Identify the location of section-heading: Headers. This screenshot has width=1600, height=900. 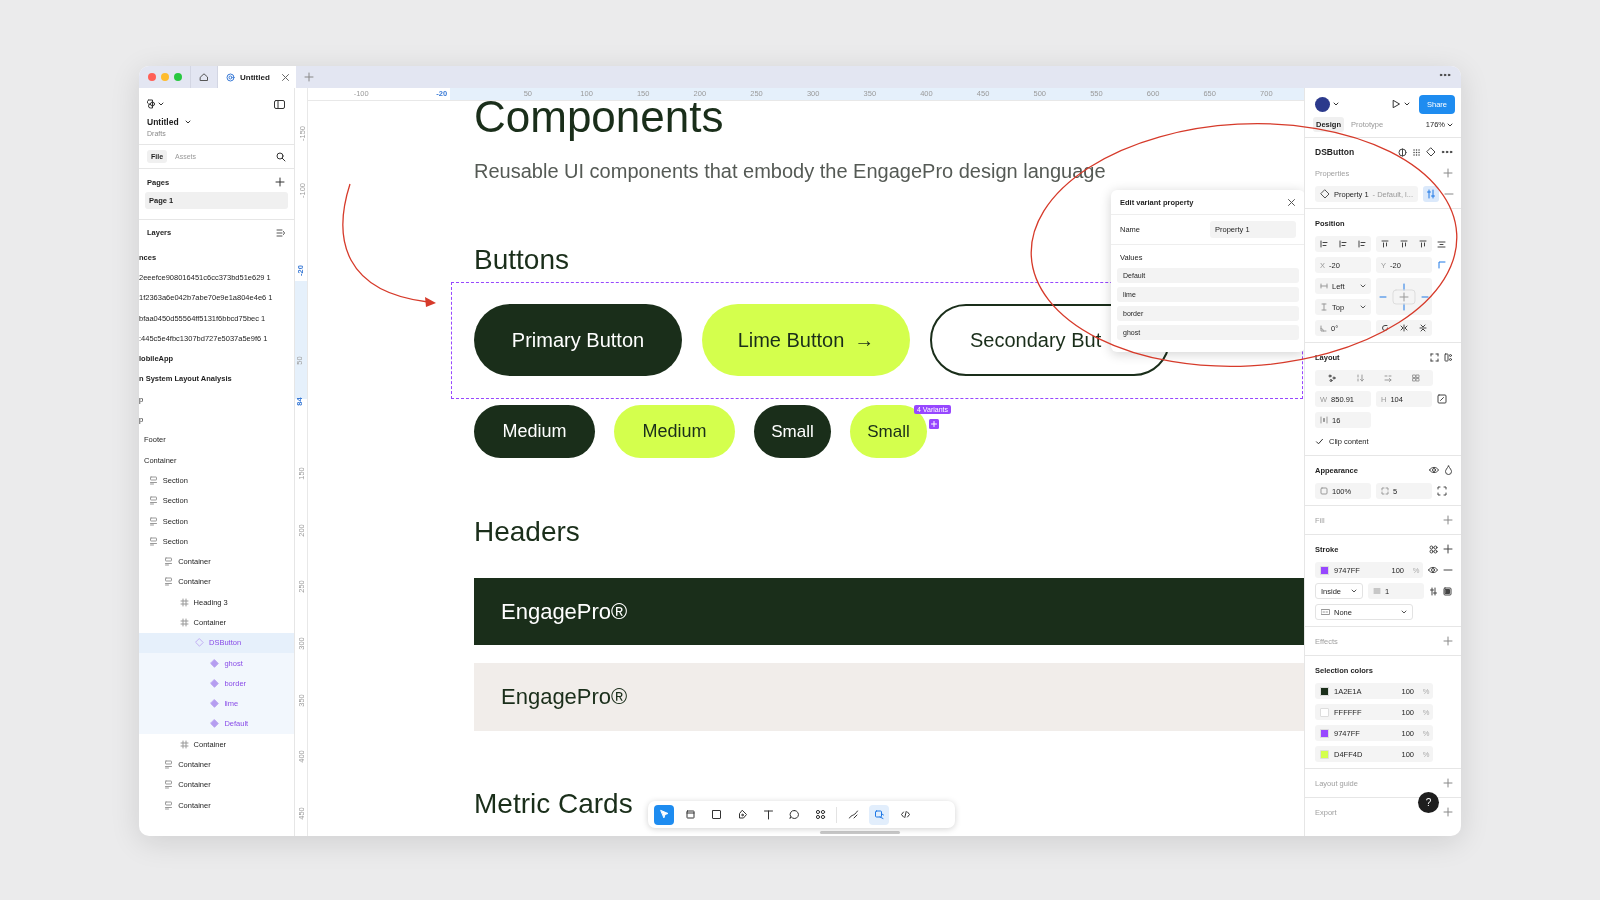
(527, 532).